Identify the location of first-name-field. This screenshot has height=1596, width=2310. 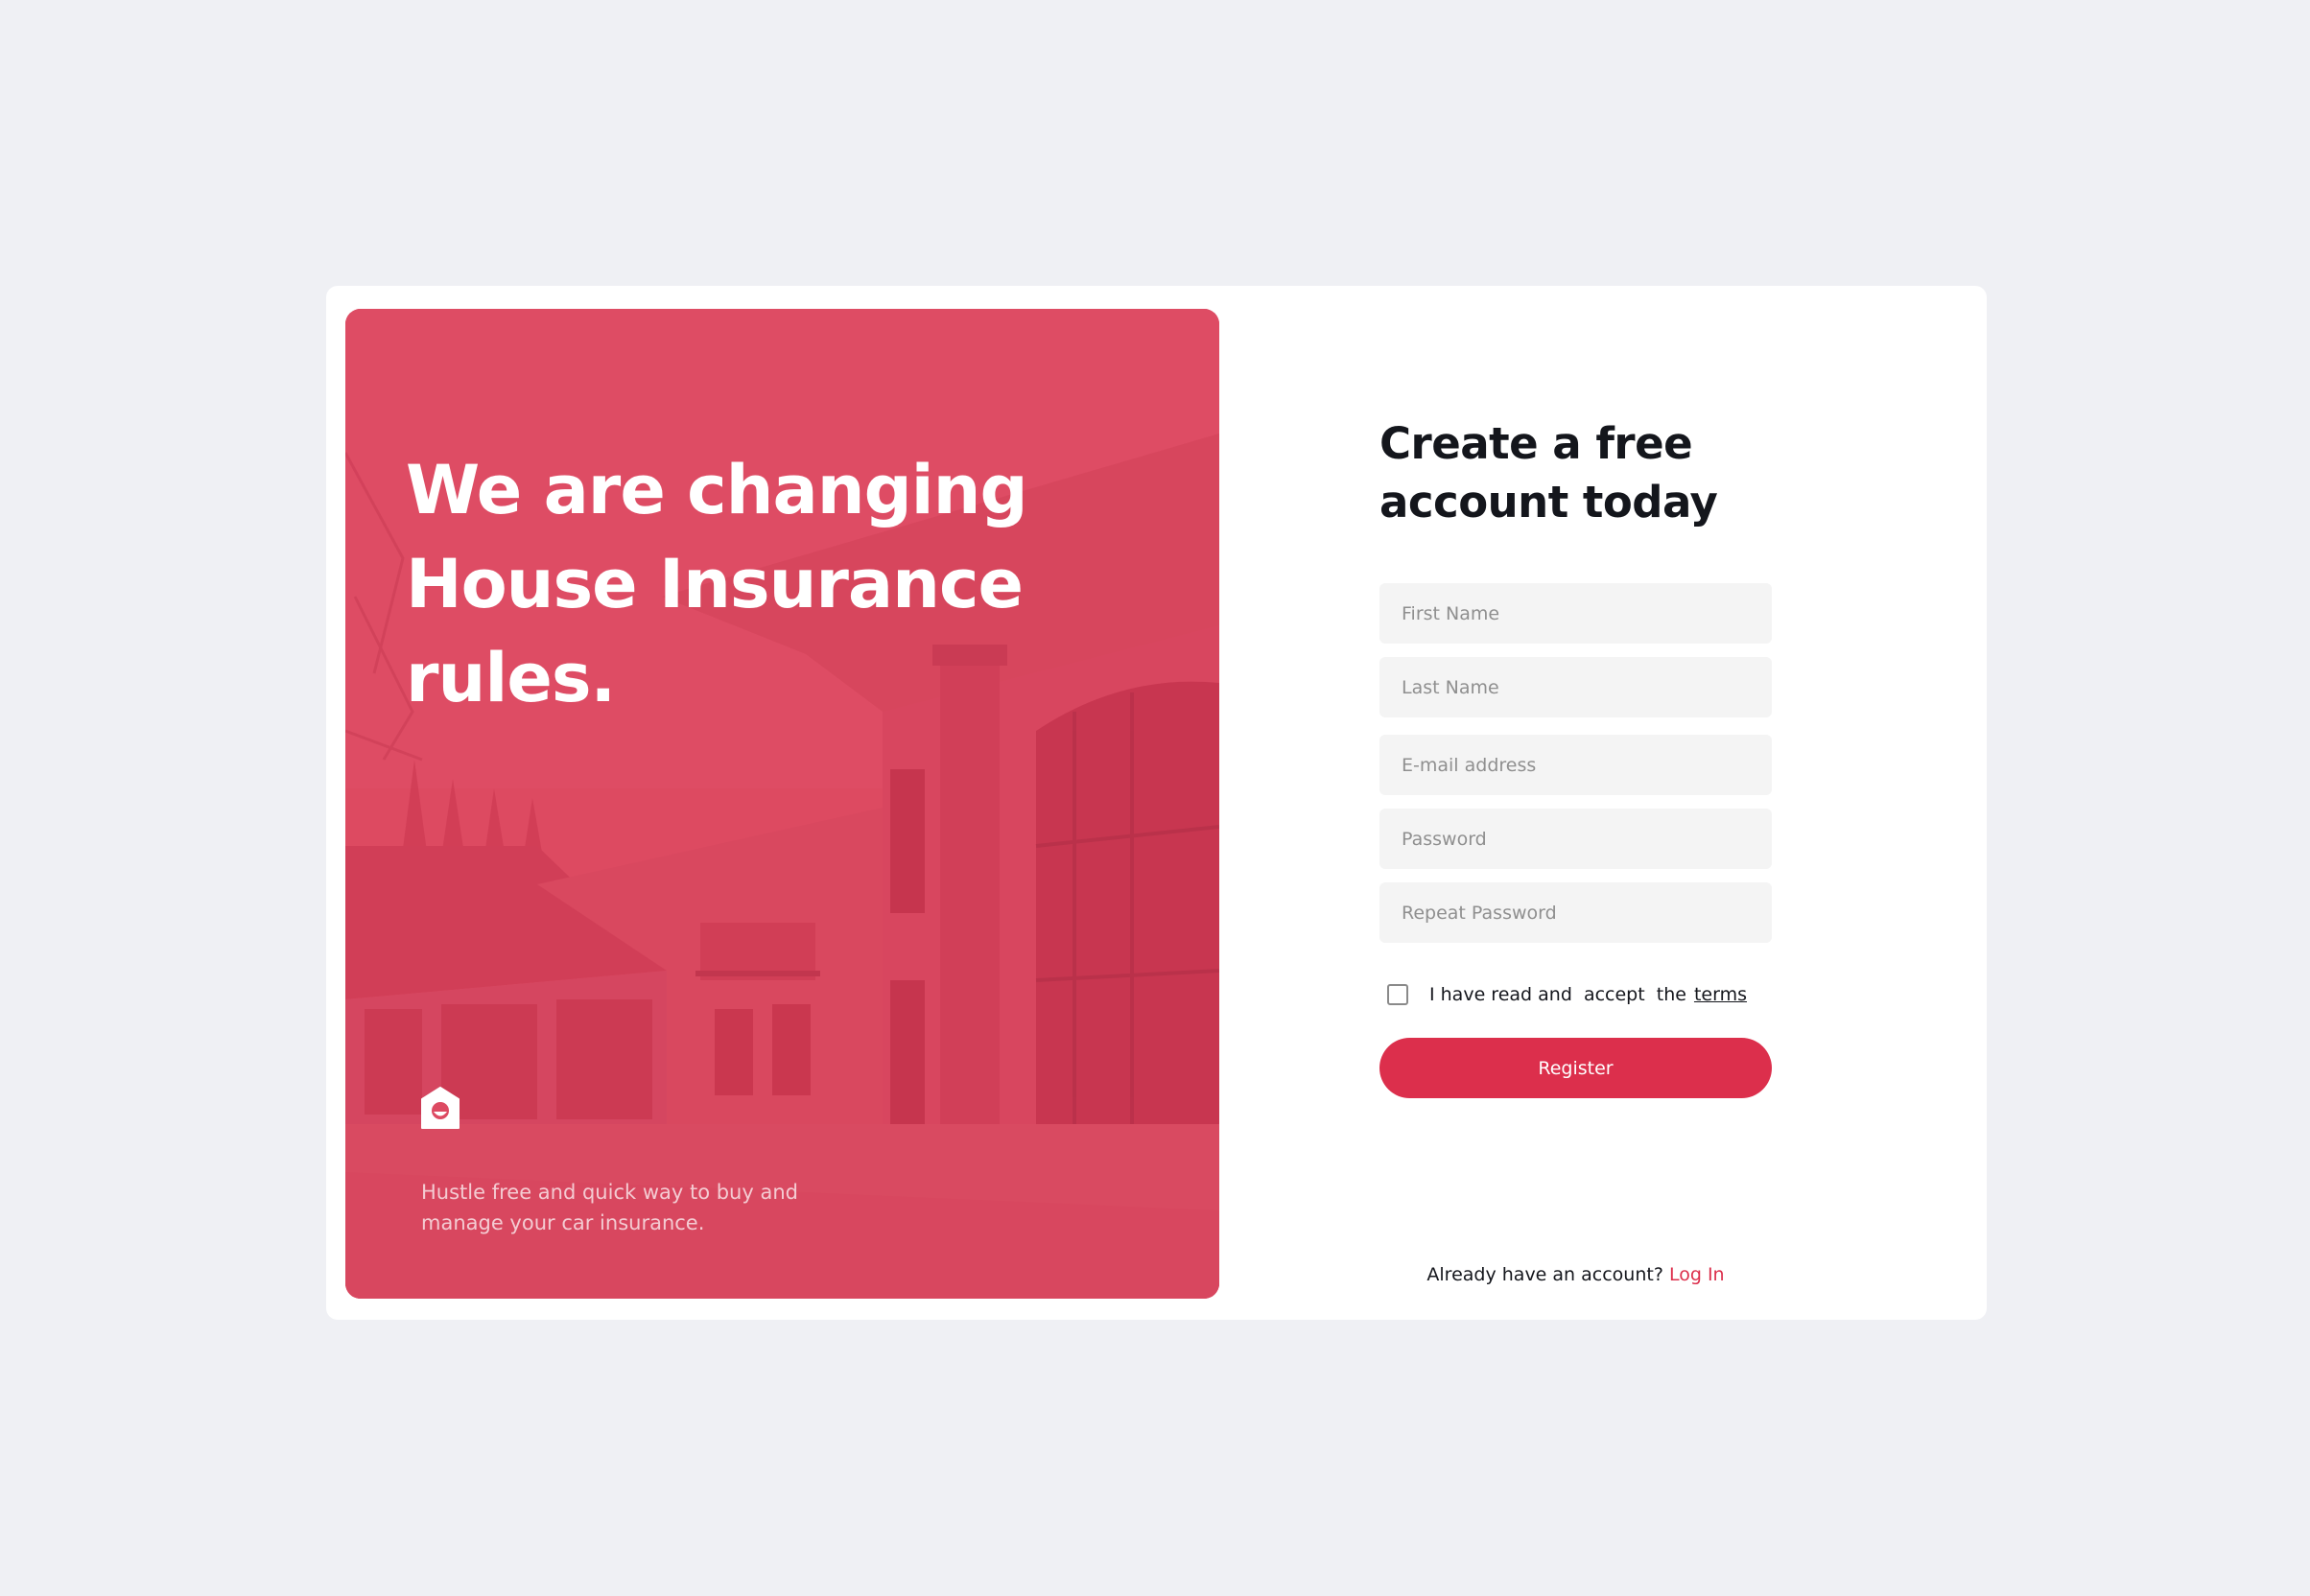
(1576, 613).